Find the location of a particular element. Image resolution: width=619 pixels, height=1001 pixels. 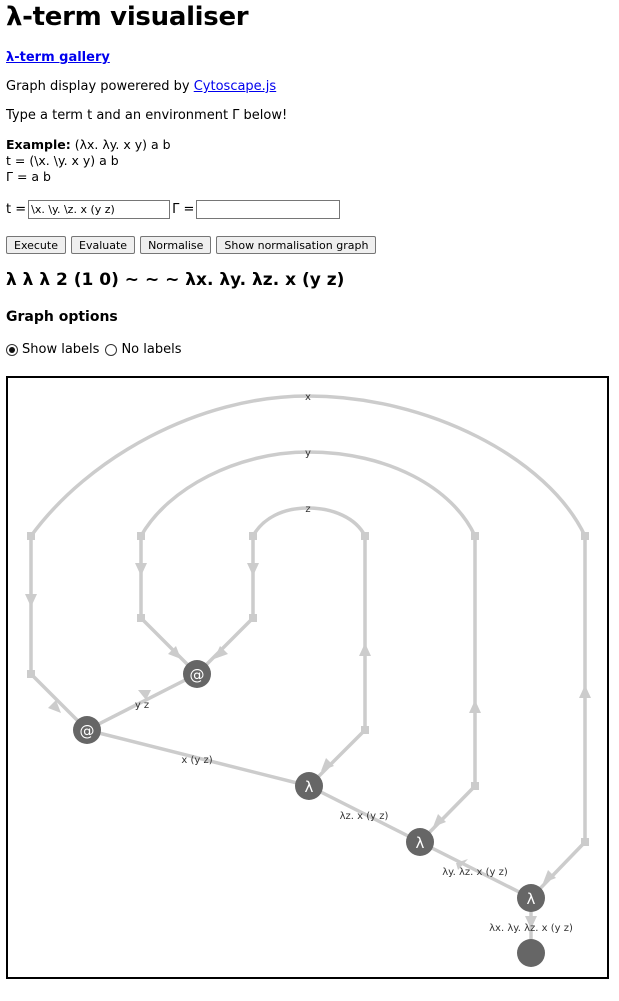

evaluate-button: Evaluate is located at coordinates (103, 245).